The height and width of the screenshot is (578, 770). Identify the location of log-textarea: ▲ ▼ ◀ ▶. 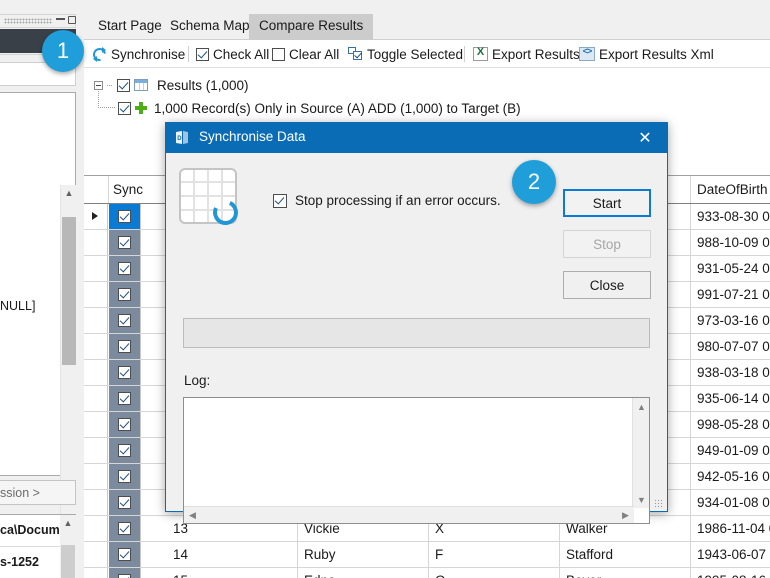
(416, 460).